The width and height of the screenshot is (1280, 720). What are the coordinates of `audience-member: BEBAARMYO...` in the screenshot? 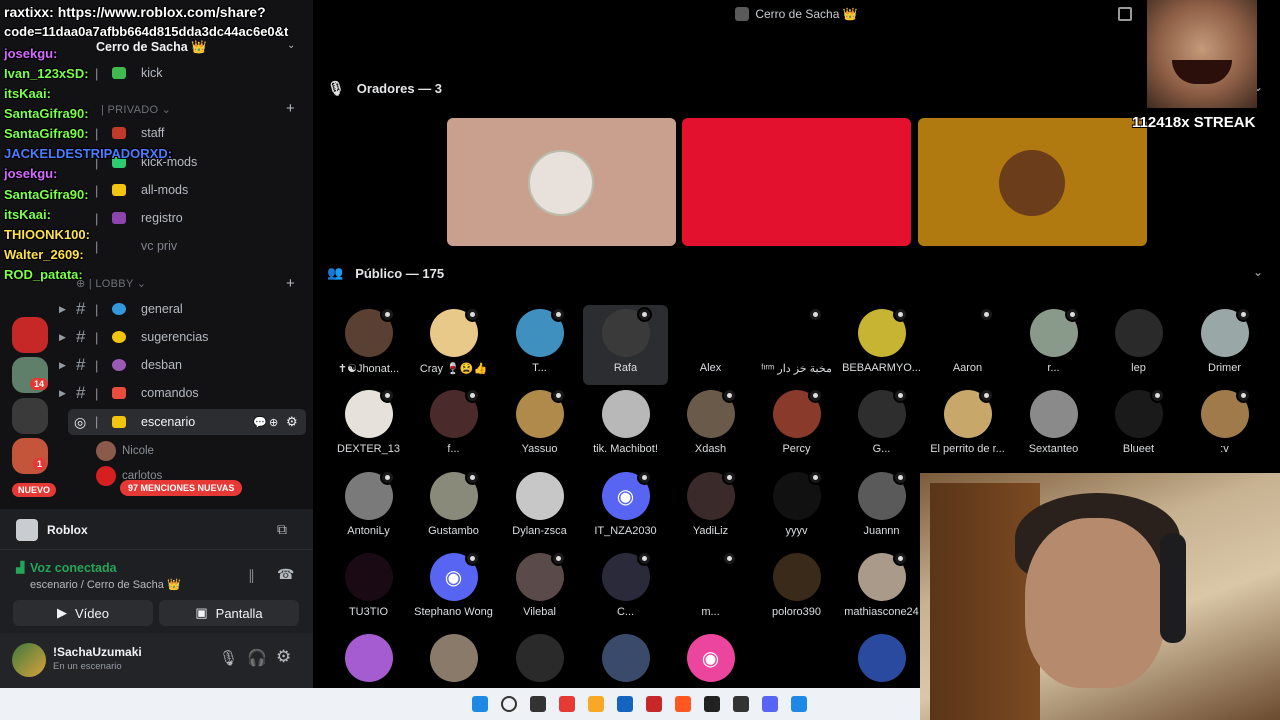 It's located at (881, 345).